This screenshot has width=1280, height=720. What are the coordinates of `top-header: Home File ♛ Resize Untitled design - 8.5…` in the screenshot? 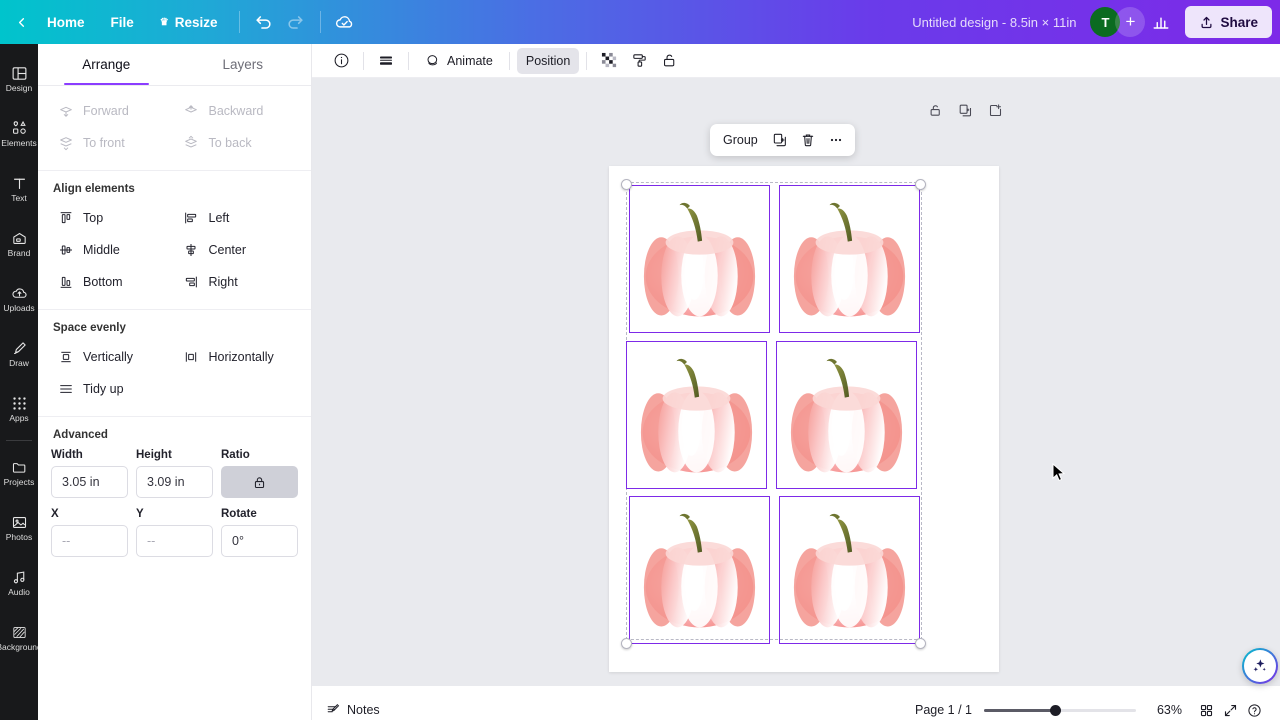 It's located at (640, 22).